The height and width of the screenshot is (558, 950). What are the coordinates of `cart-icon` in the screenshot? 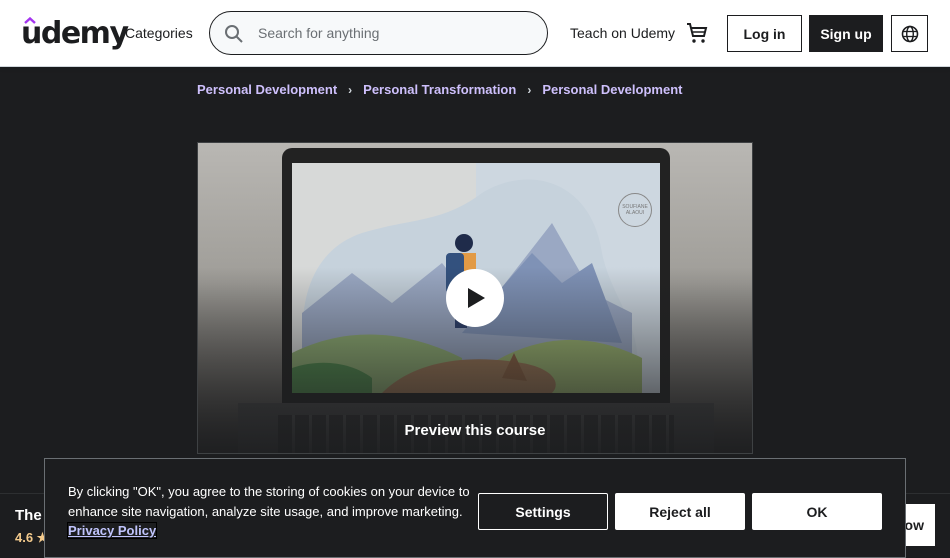 It's located at (697, 33).